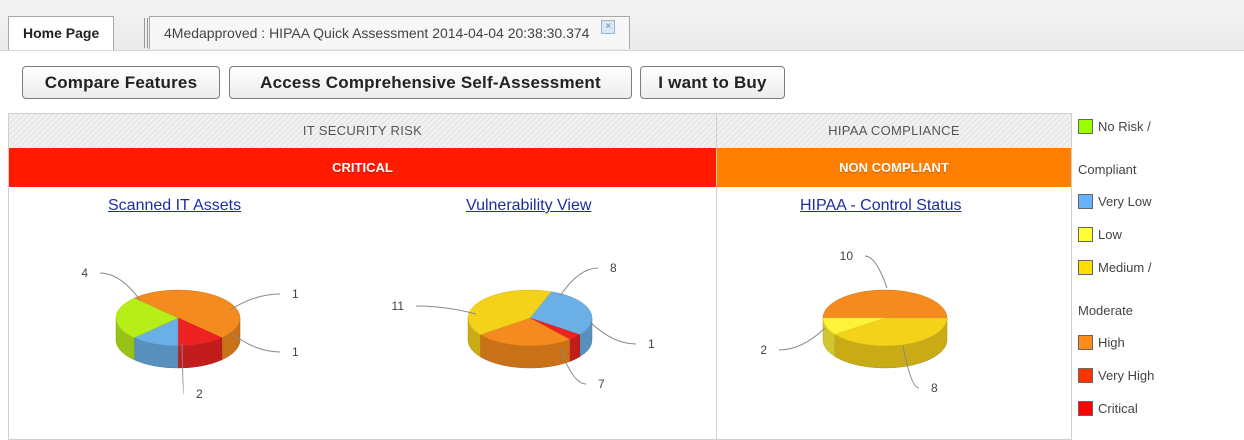 The width and height of the screenshot is (1244, 440). Describe the element at coordinates (885, 304) in the screenshot. I see `pie-slice` at that location.